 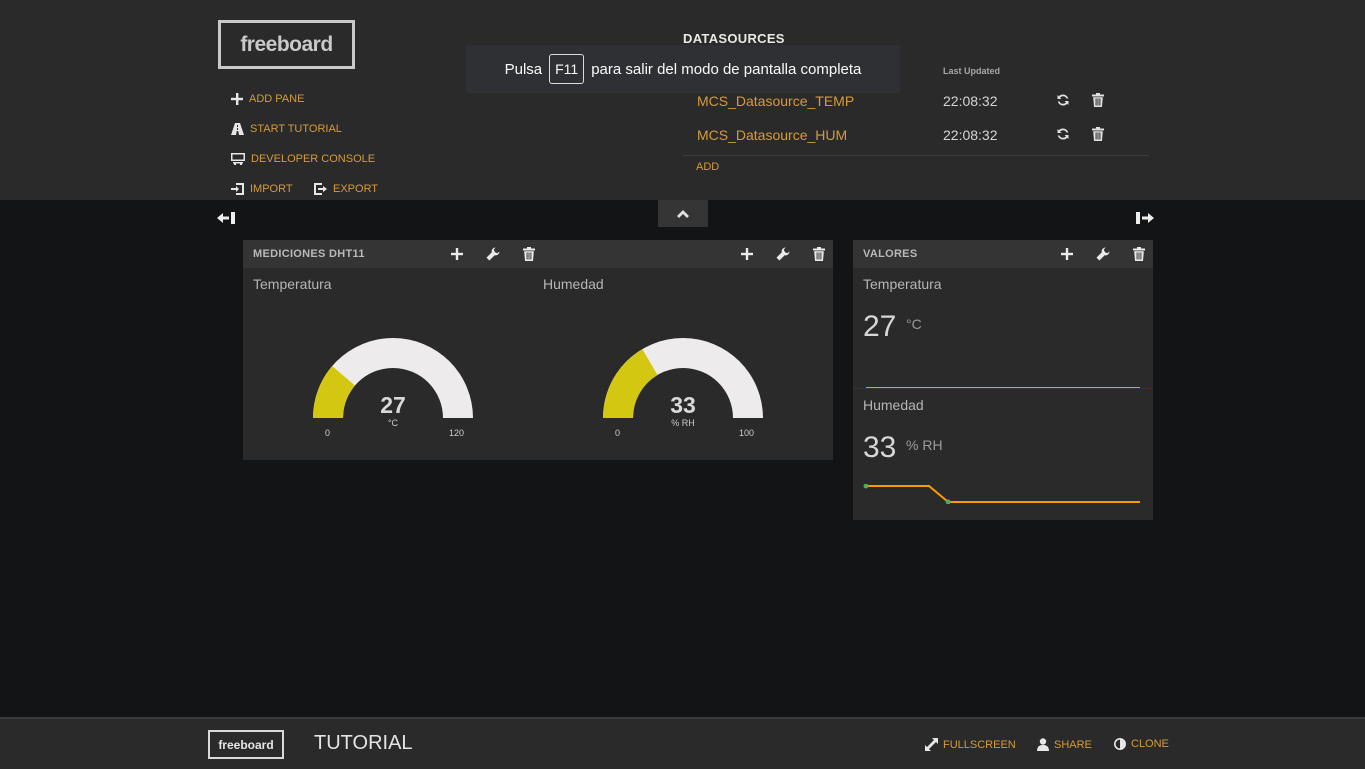 What do you see at coordinates (538, 254) in the screenshot?
I see `pane-header: MEDICIONES DHT11` at bounding box center [538, 254].